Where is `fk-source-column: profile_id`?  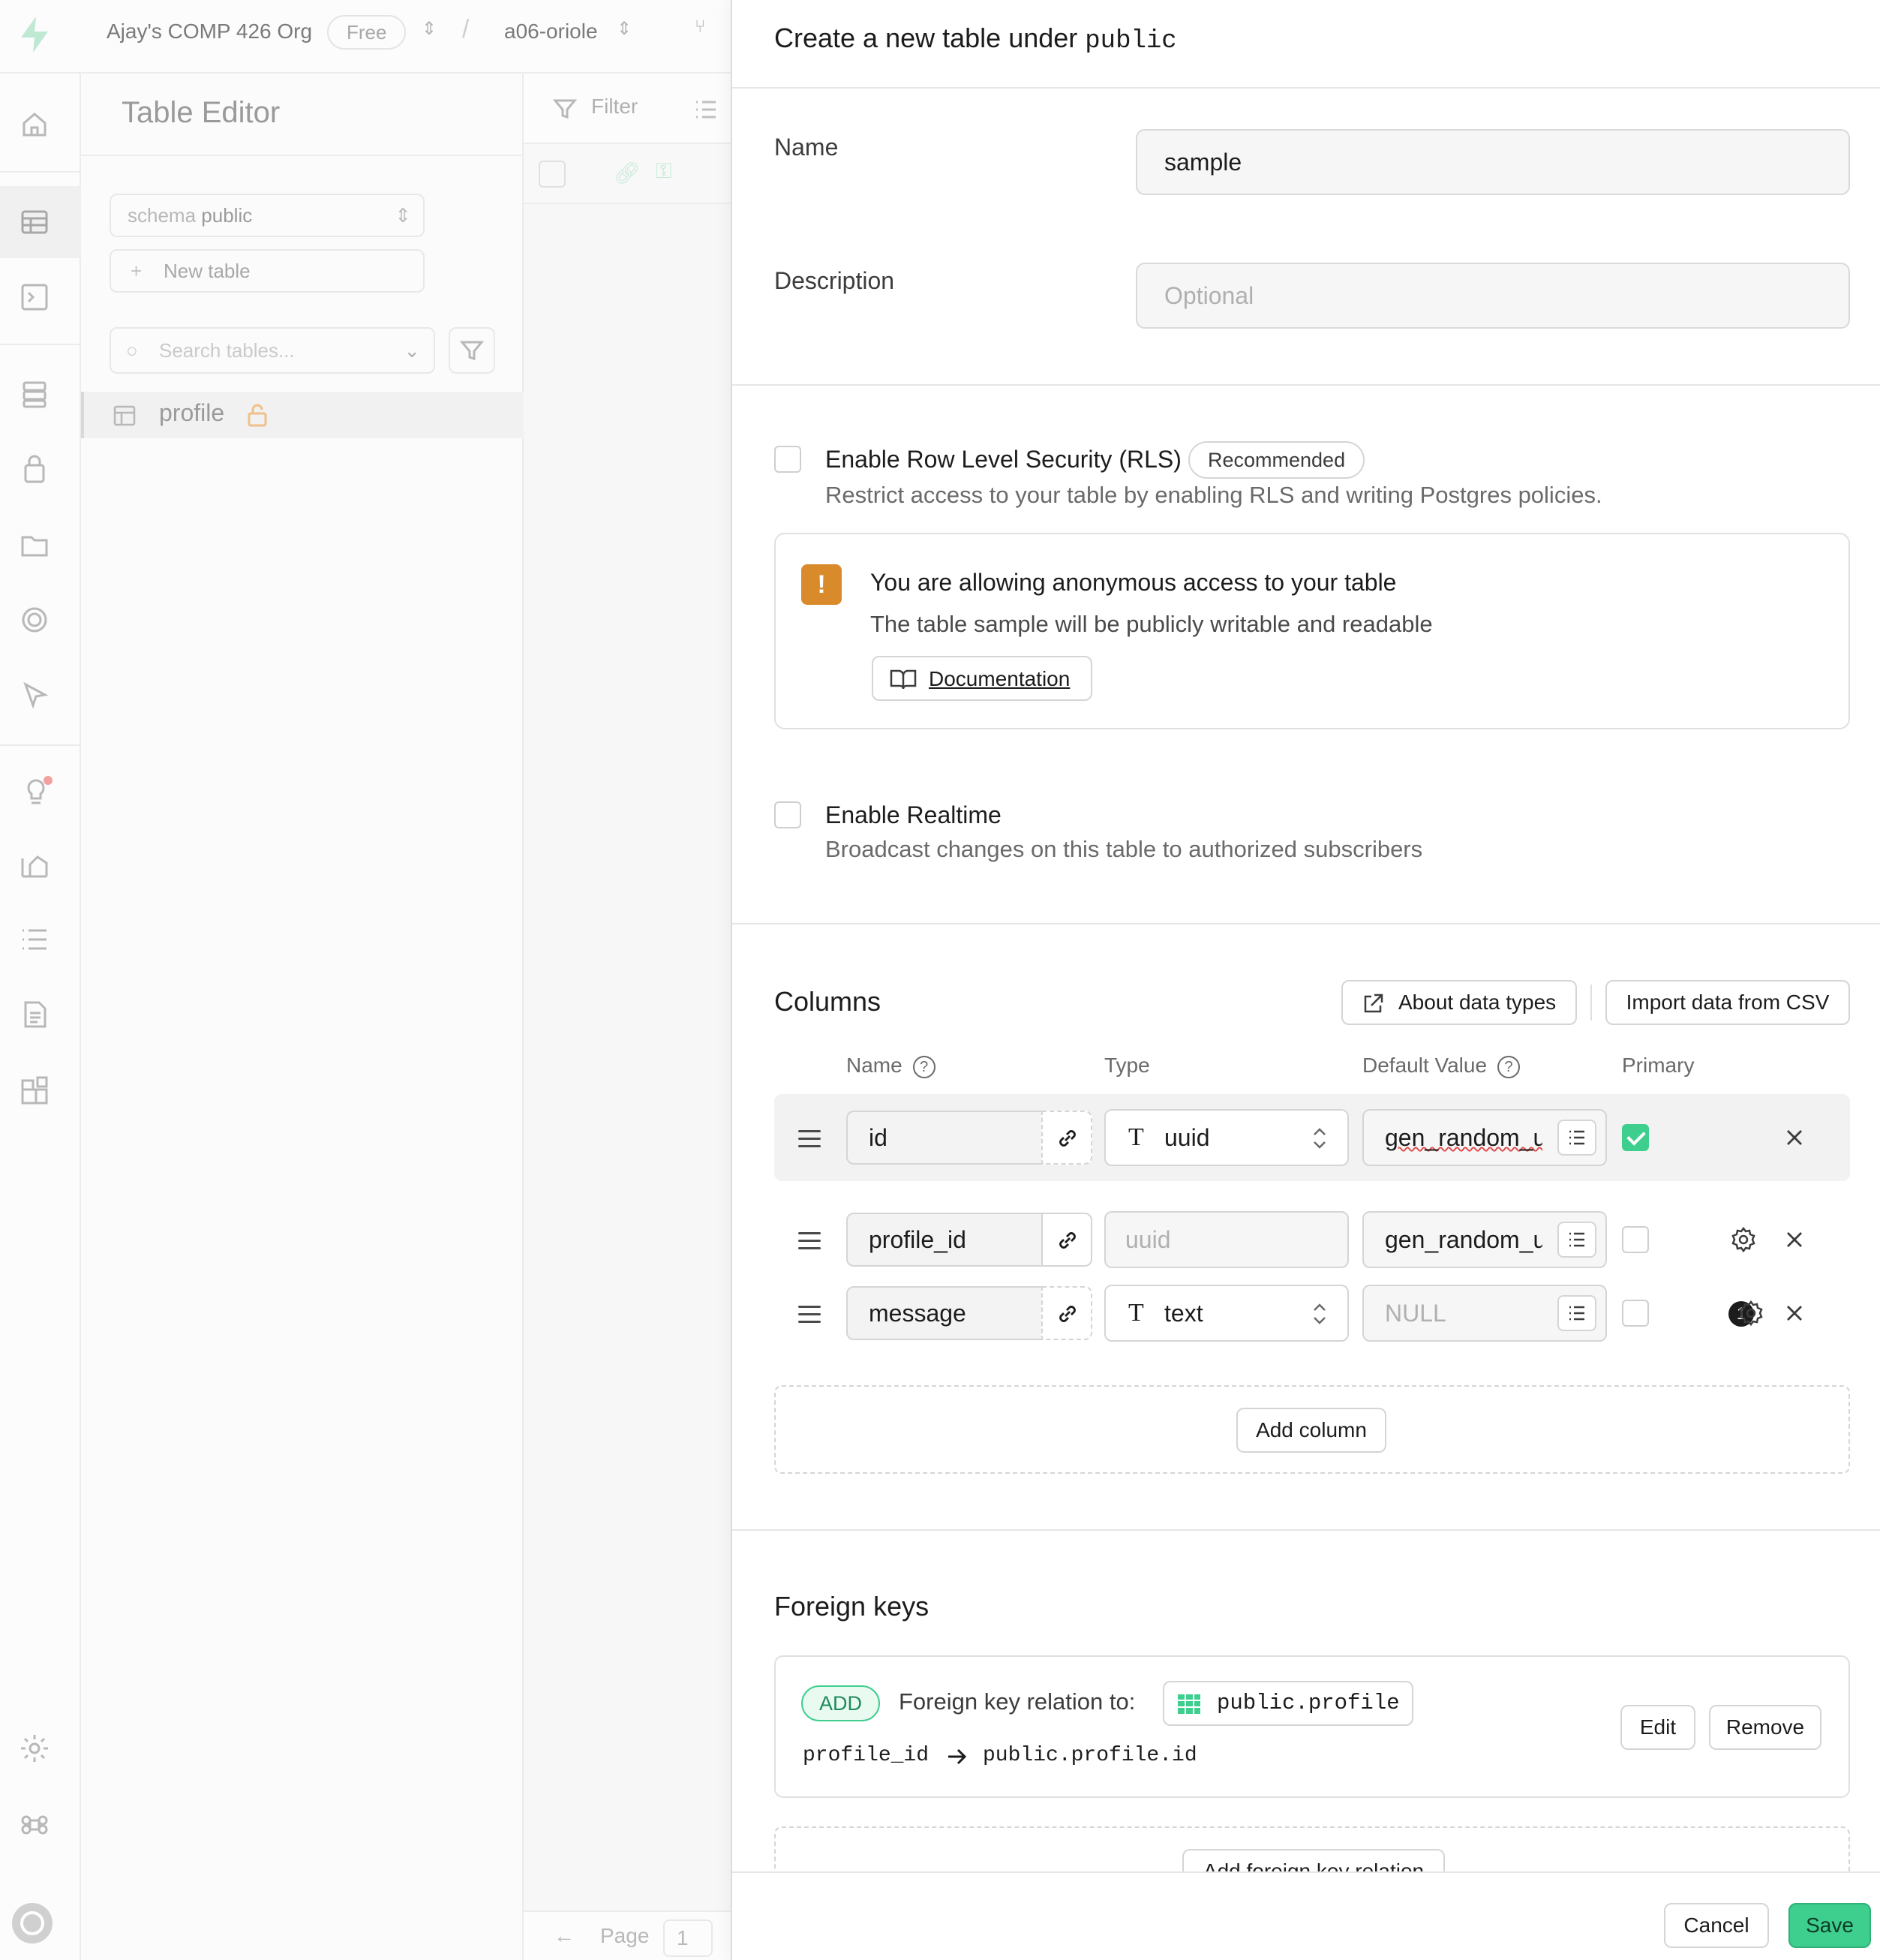
fk-source-column: profile_id is located at coordinates (866, 1755).